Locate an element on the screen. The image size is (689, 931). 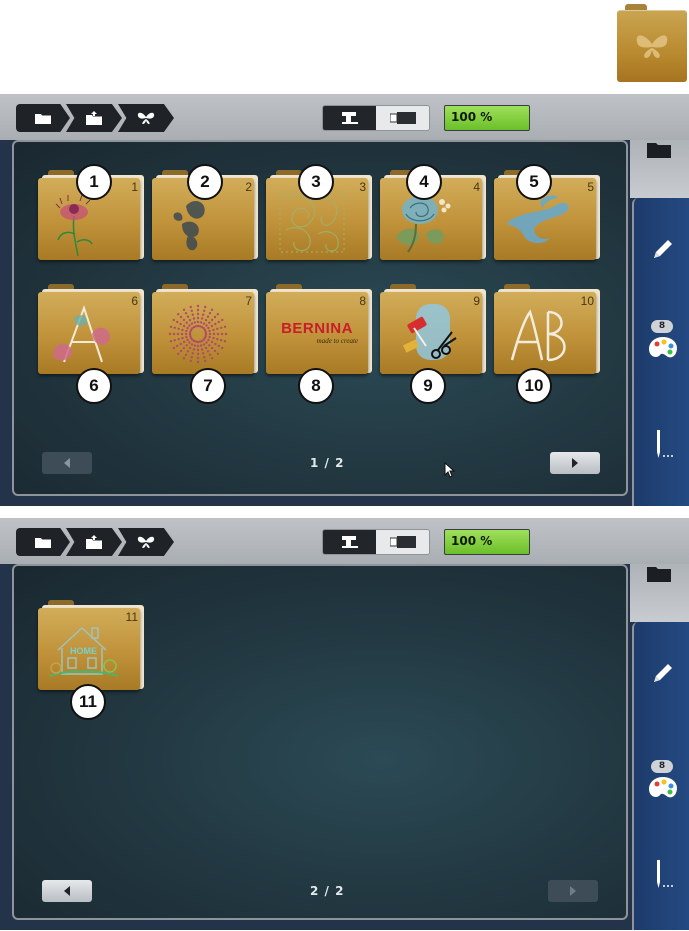
folder-number: 10 is located at coordinates (587, 301).